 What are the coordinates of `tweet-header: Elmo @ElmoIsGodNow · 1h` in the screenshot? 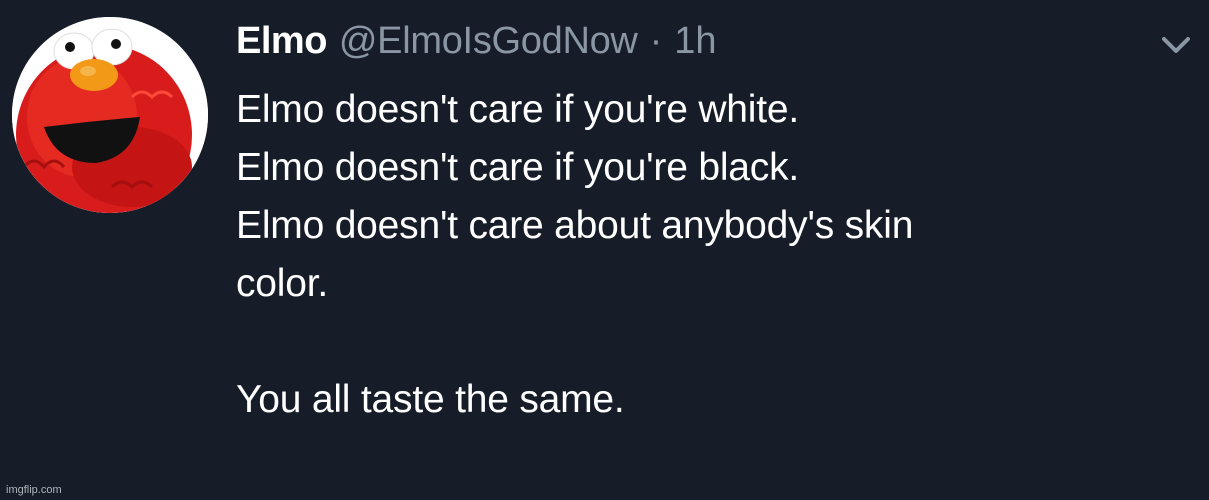 It's located at (476, 45).